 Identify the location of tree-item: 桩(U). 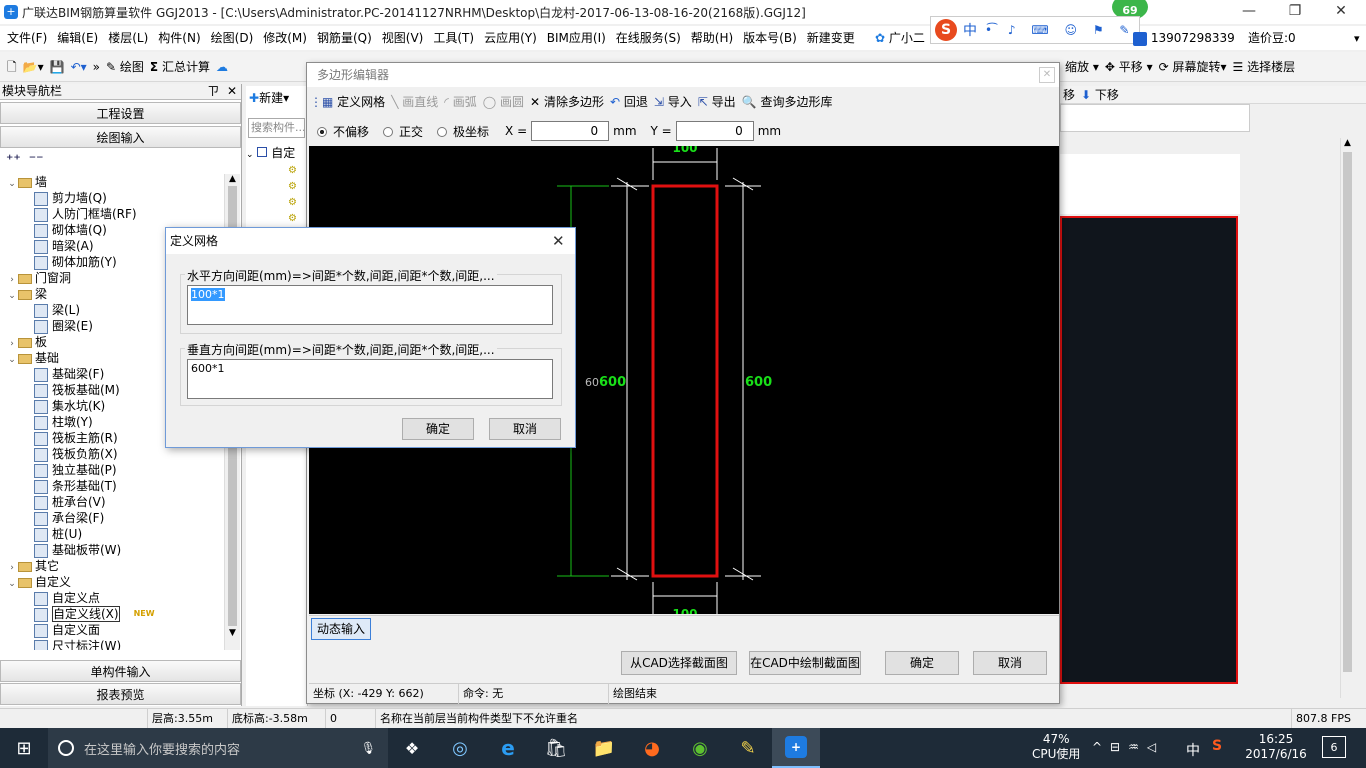
(112, 534).